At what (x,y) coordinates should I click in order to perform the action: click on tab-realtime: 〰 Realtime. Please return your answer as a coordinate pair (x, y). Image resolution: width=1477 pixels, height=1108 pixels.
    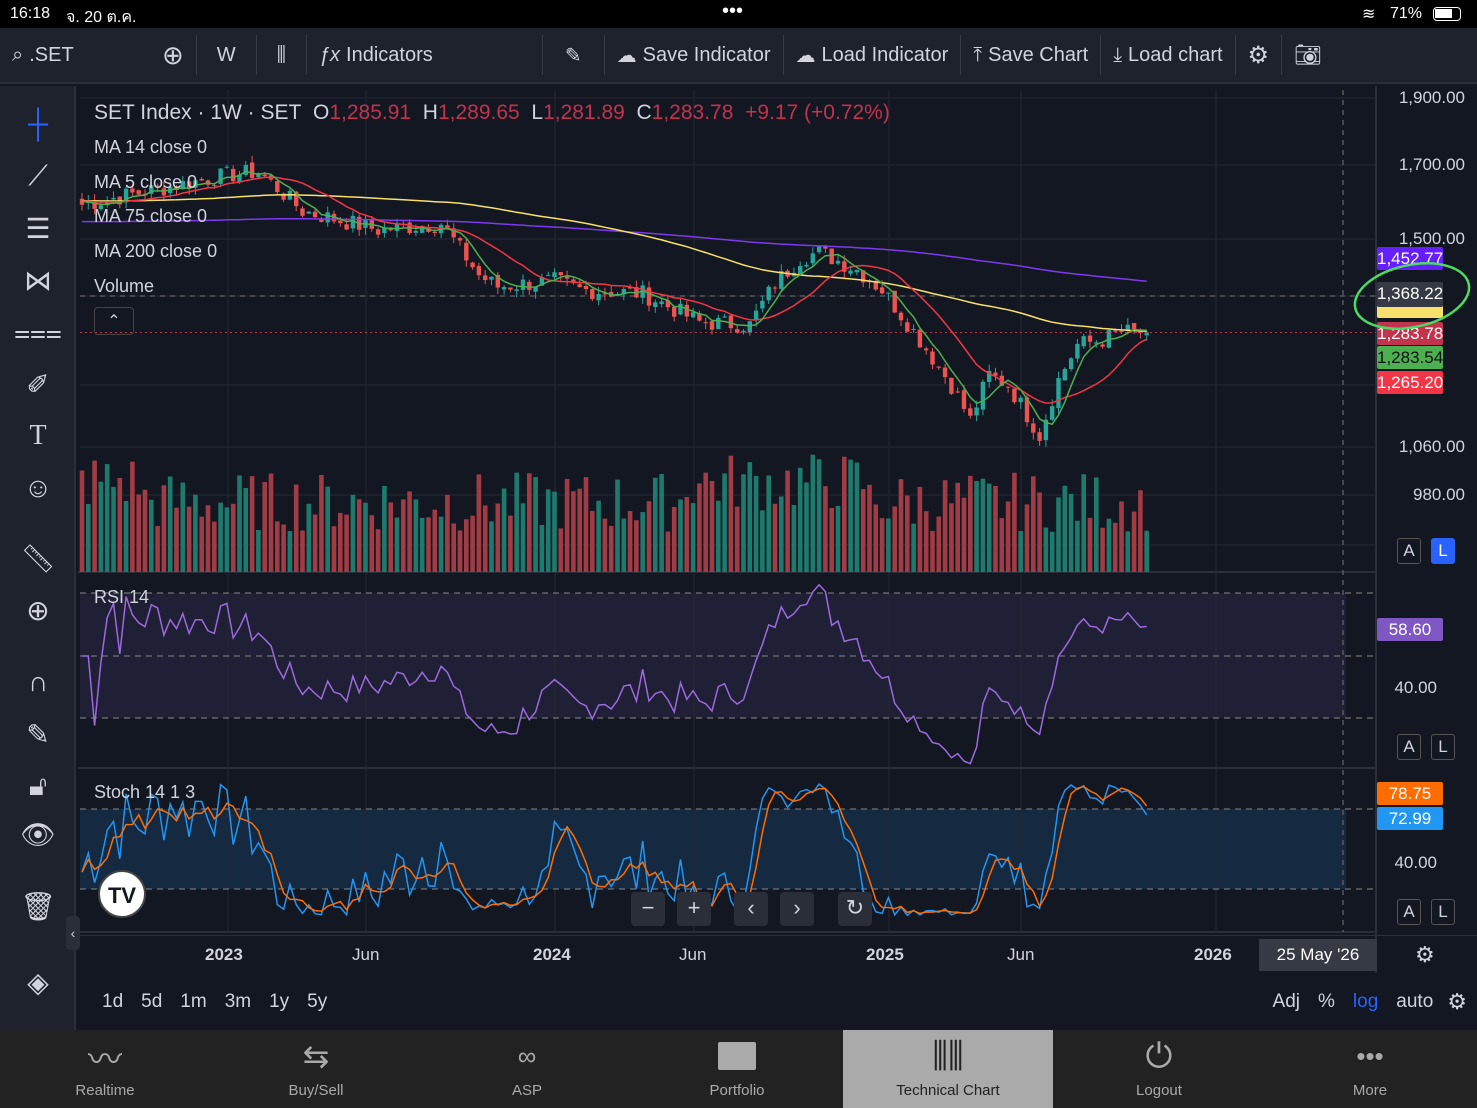
    Looking at the image, I should click on (105, 1069).